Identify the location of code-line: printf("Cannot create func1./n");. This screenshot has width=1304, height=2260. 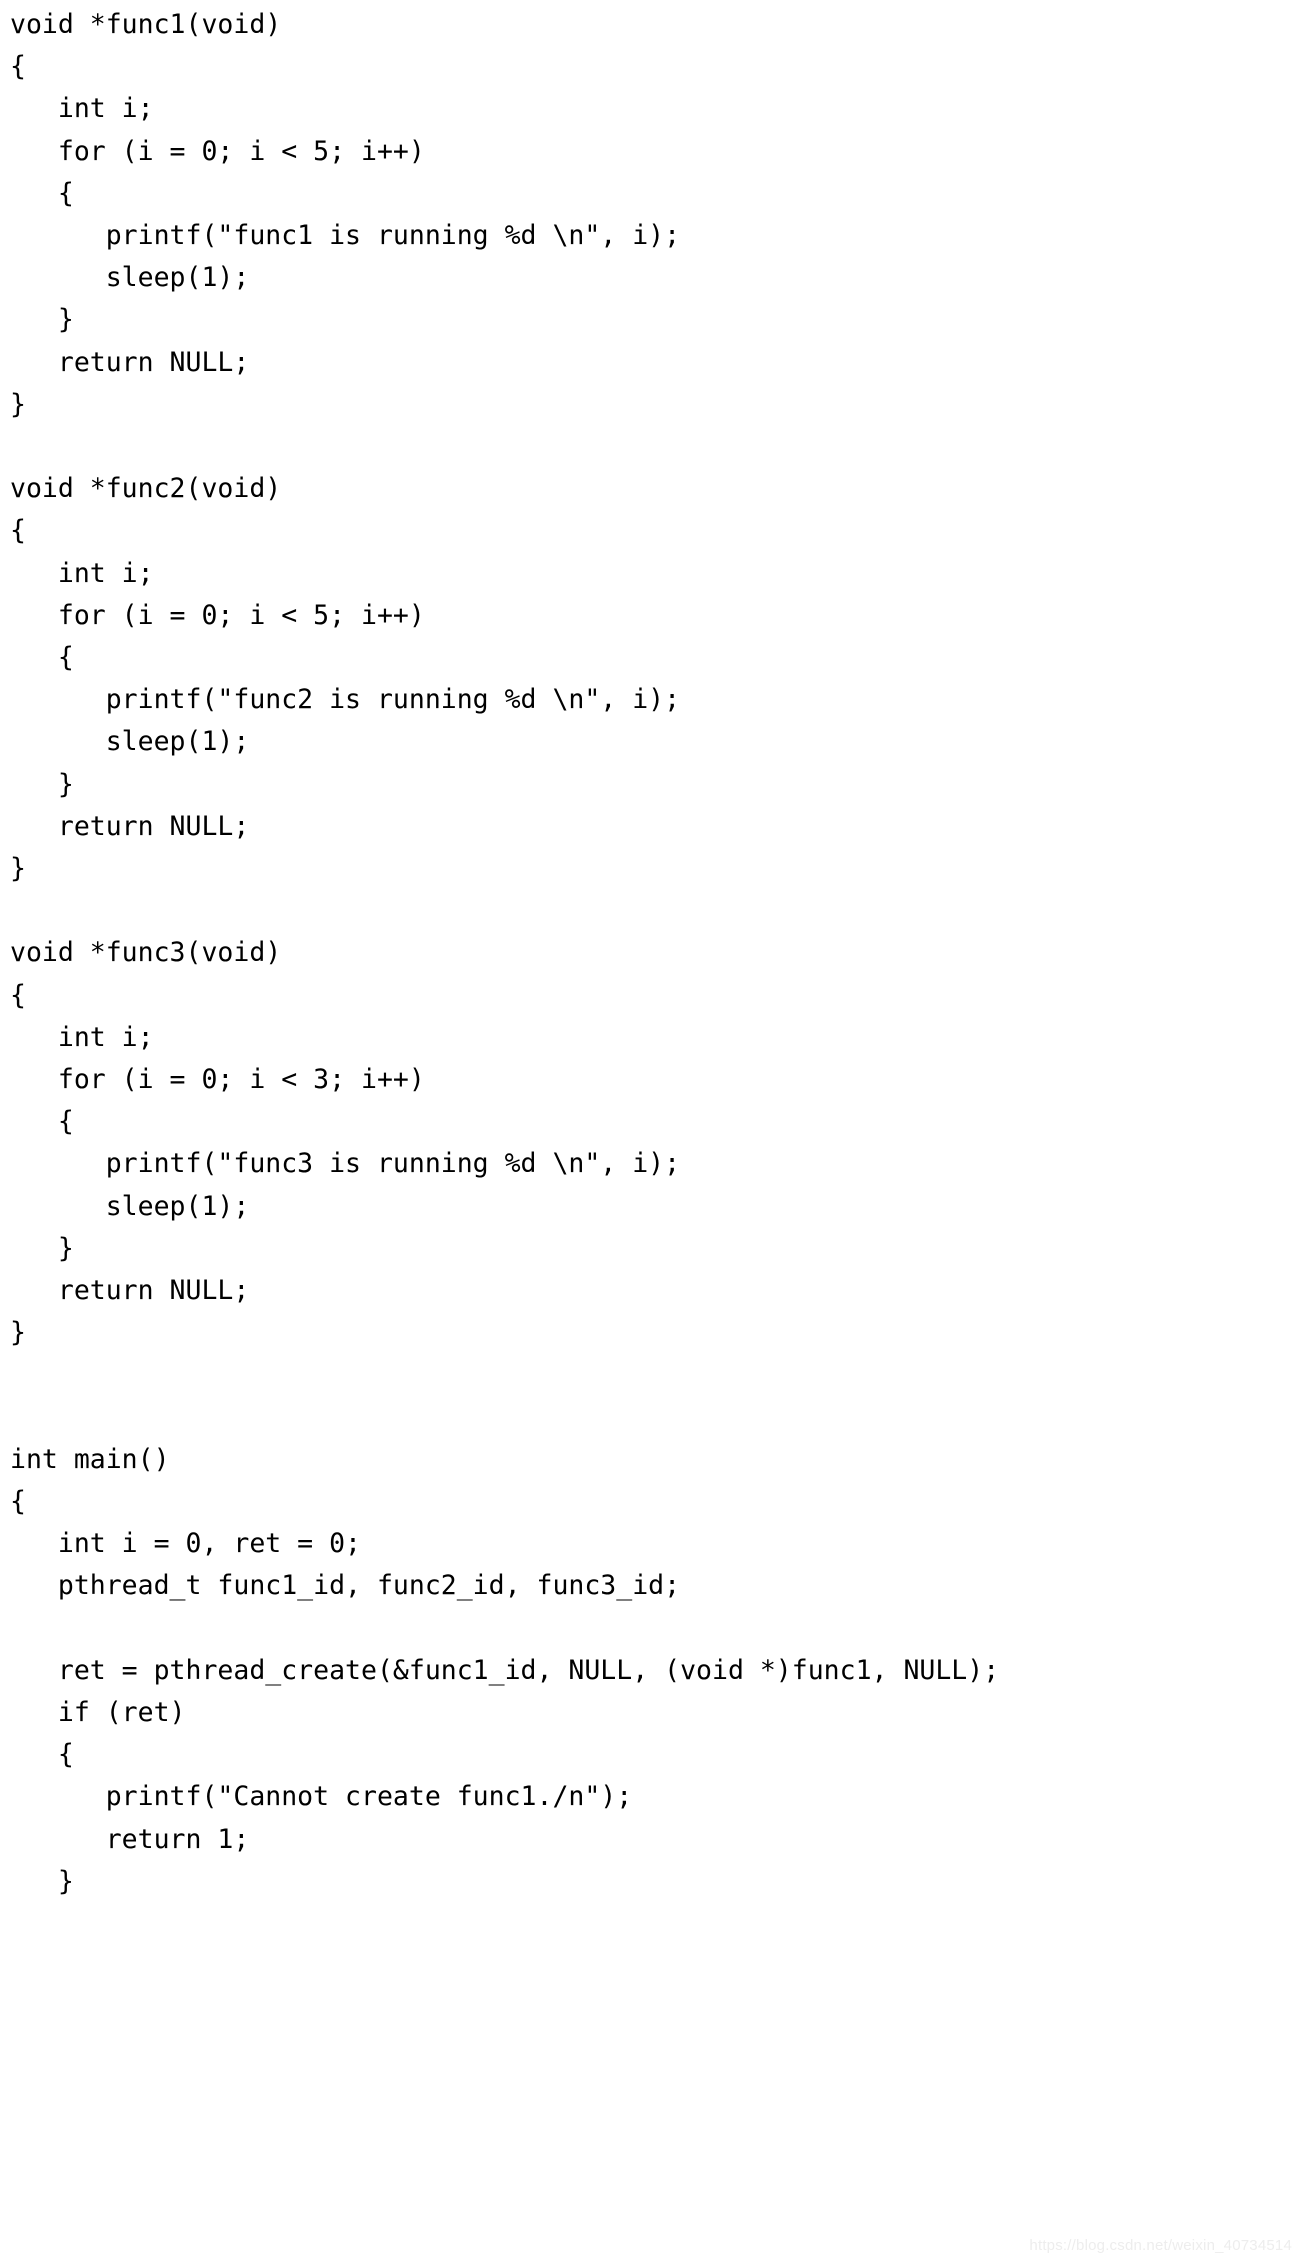
(321, 1797).